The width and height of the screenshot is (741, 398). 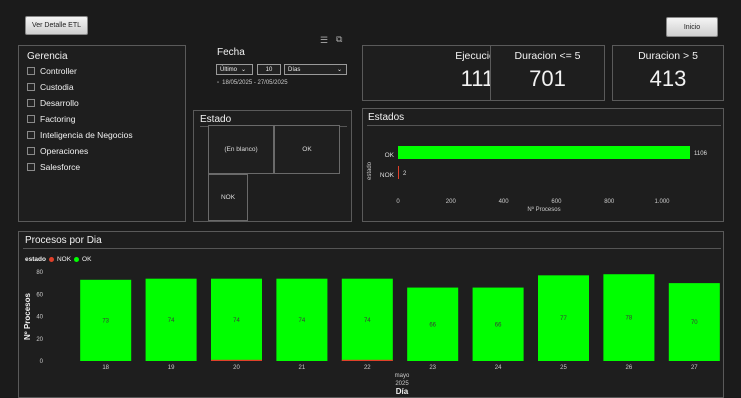 I want to click on inicio-button: Inicio, so click(x=692, y=27).